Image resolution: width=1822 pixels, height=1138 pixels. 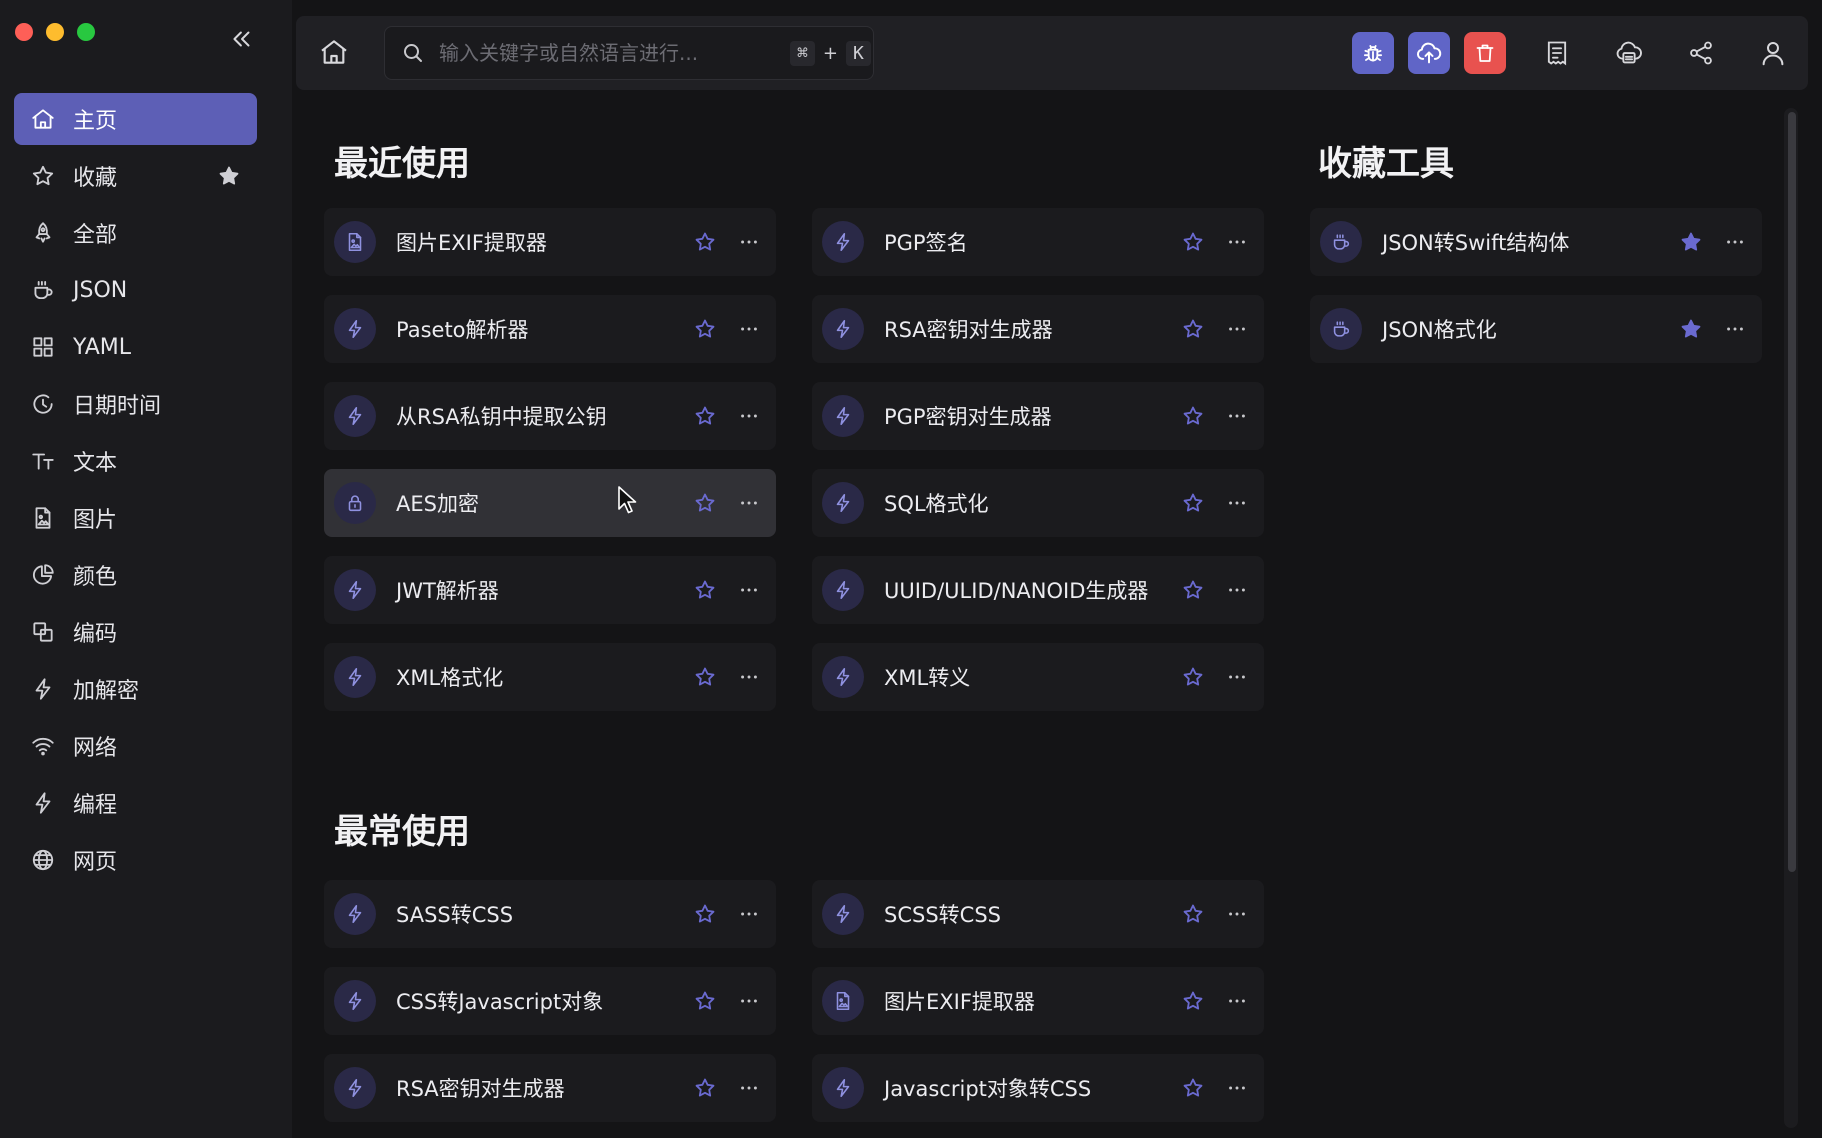 What do you see at coordinates (1629, 53) in the screenshot?
I see `cloud-sync-button` at bounding box center [1629, 53].